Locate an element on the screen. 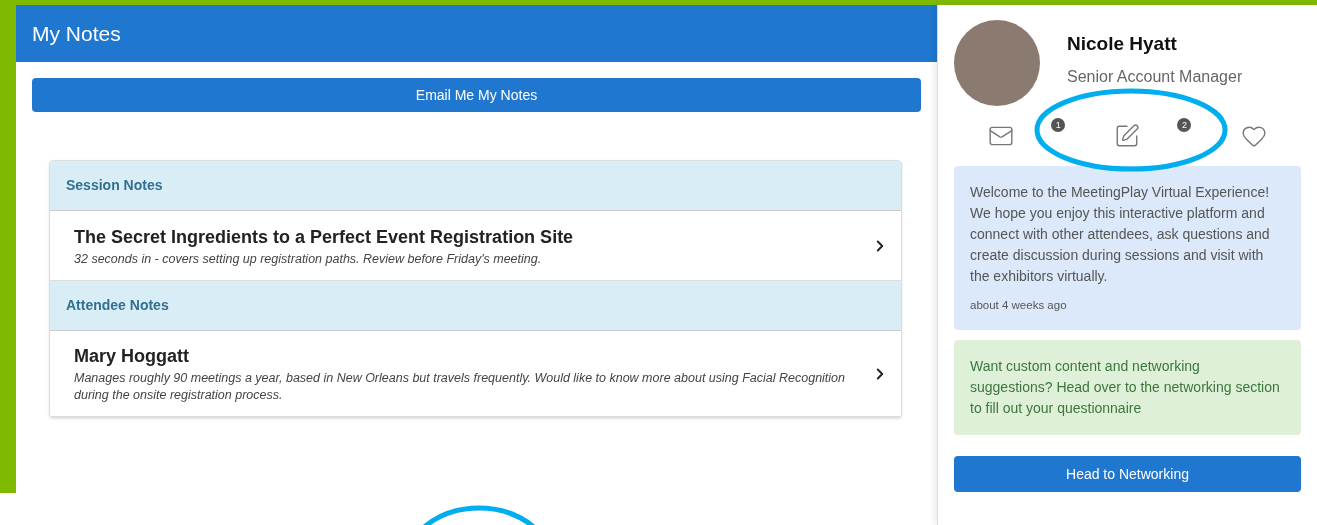 The image size is (1317, 525). profile-name: Nicole Hyatt is located at coordinates (1122, 44).